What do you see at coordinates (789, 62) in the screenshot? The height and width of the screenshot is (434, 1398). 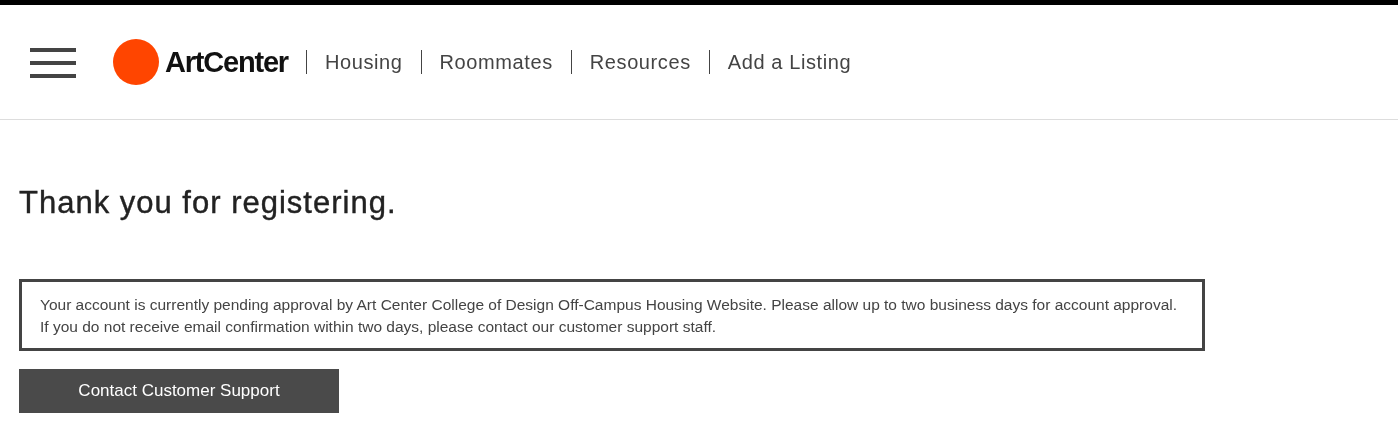 I see `nav-link: Add a Listing` at bounding box center [789, 62].